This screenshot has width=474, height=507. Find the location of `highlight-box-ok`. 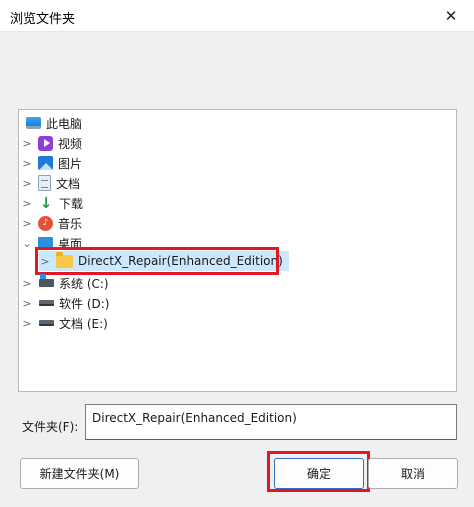

highlight-box-ok is located at coordinates (318, 471).